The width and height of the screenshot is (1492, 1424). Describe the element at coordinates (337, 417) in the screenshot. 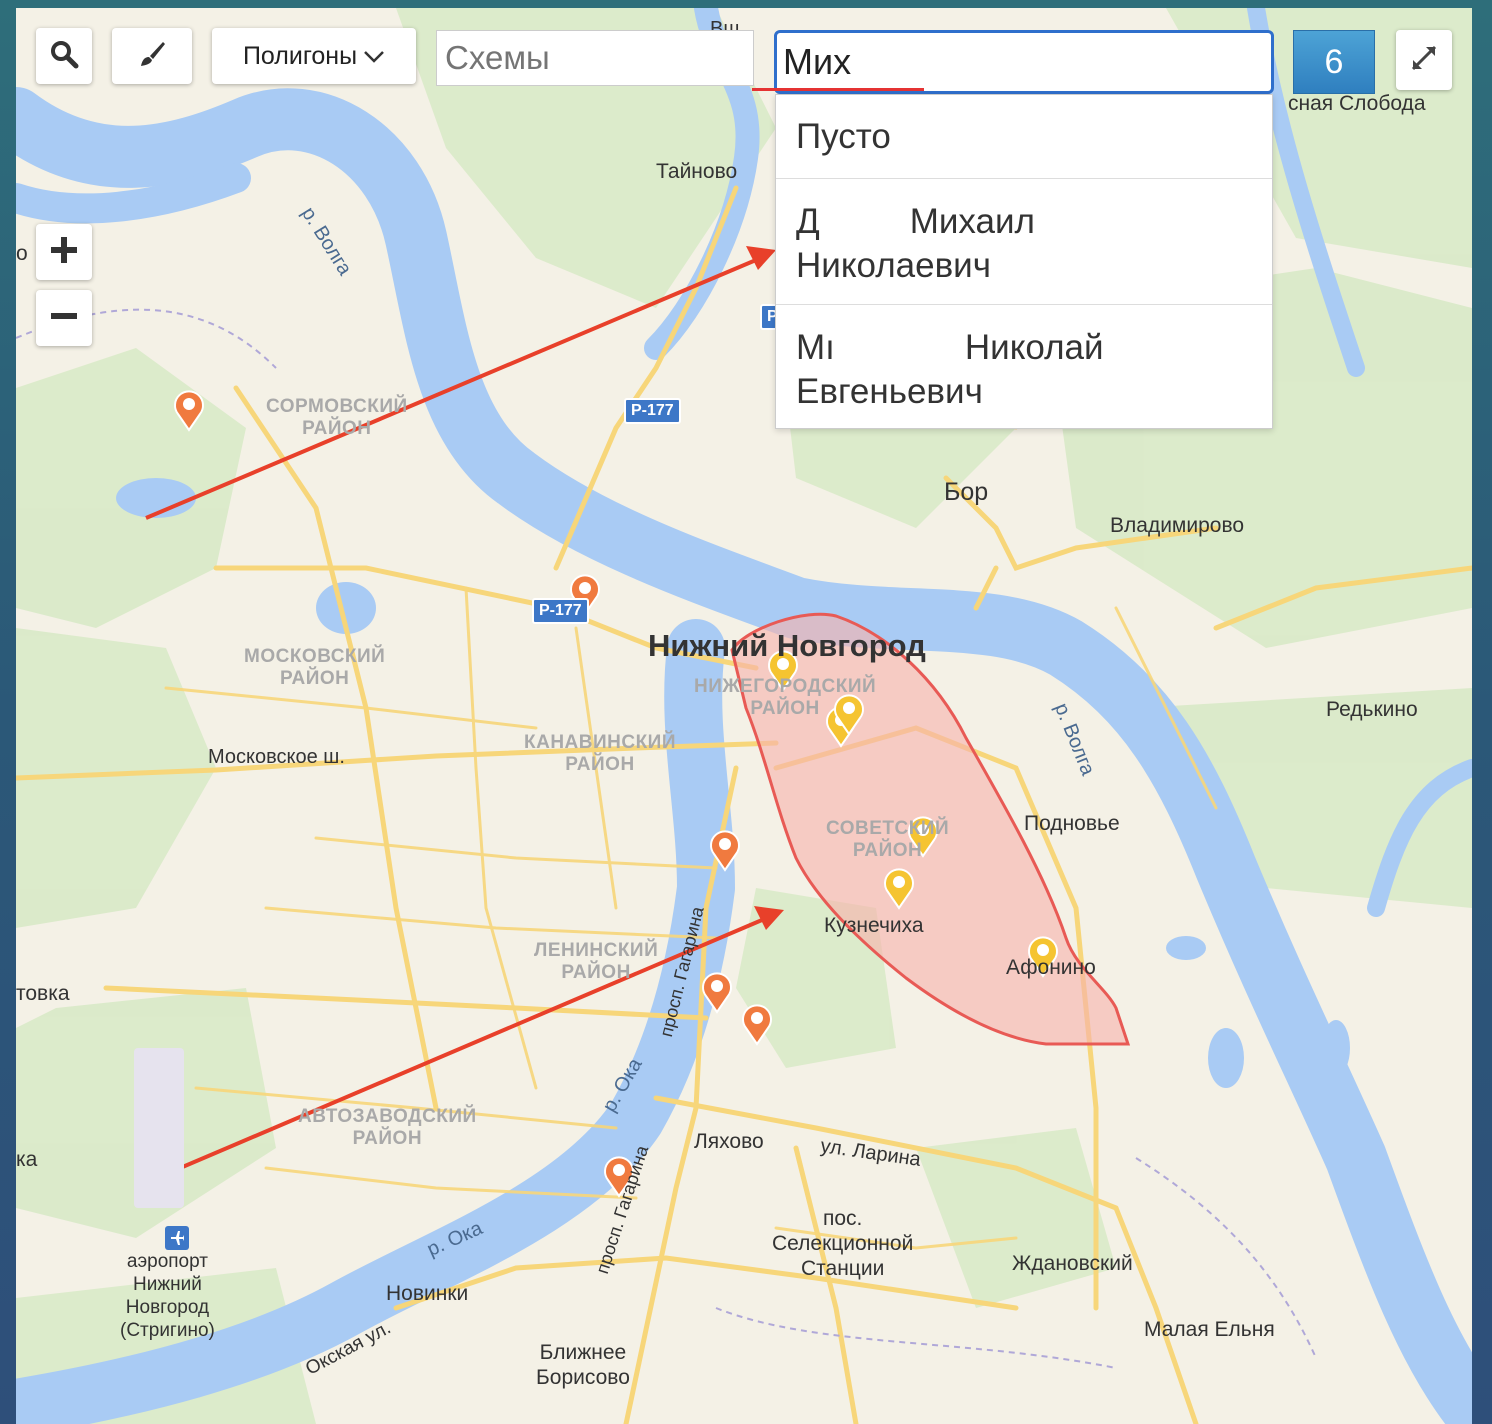

I see `district-label: СОРМОВСКИЙ РАЙОН` at that location.